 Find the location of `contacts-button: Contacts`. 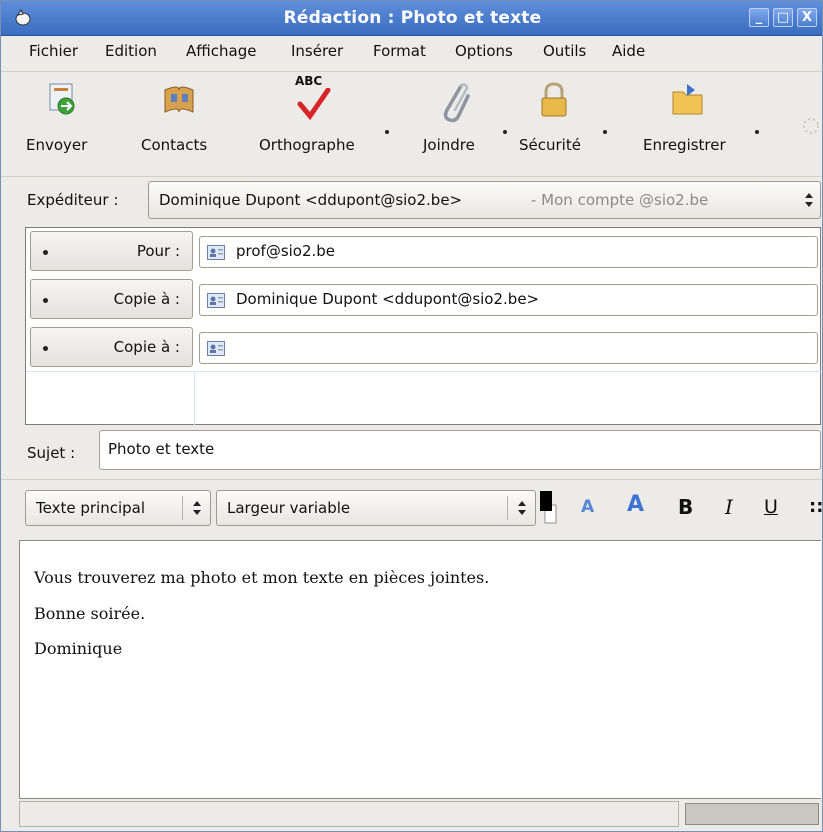

contacts-button: Contacts is located at coordinates (181, 122).